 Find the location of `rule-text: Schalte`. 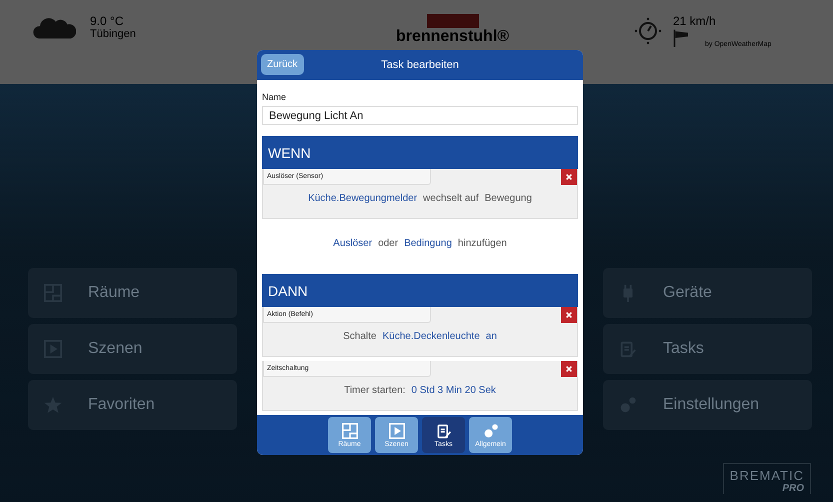

rule-text: Schalte is located at coordinates (359, 336).